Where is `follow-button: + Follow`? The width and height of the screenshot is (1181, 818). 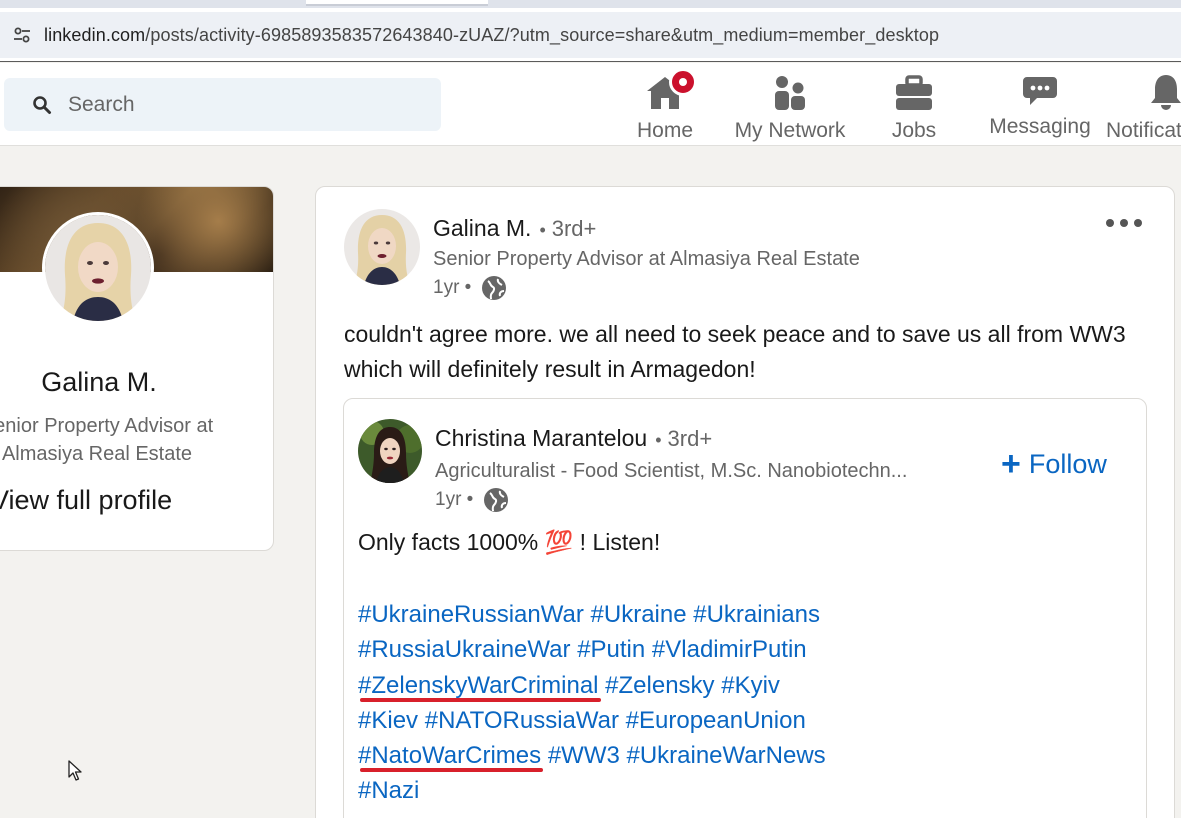 follow-button: + Follow is located at coordinates (1054, 464).